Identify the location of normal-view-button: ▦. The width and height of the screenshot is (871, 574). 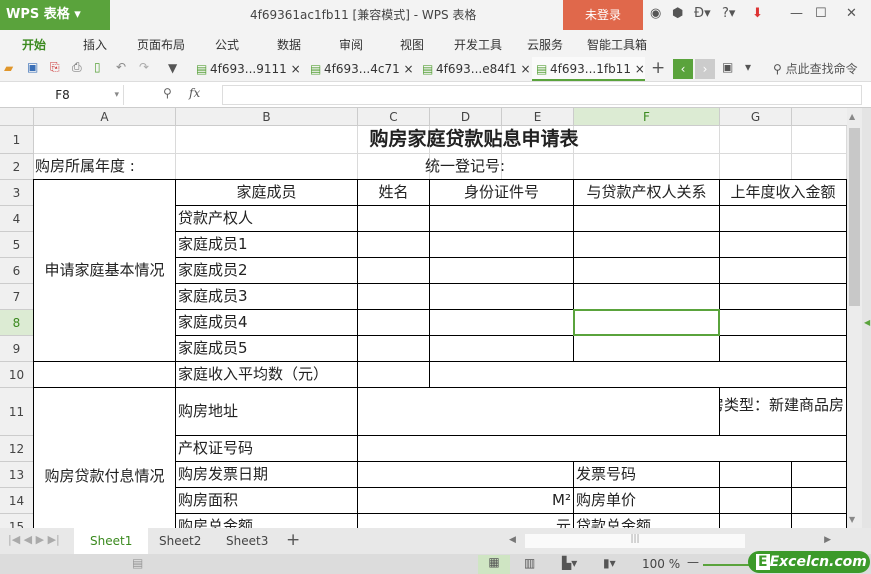
(494, 564).